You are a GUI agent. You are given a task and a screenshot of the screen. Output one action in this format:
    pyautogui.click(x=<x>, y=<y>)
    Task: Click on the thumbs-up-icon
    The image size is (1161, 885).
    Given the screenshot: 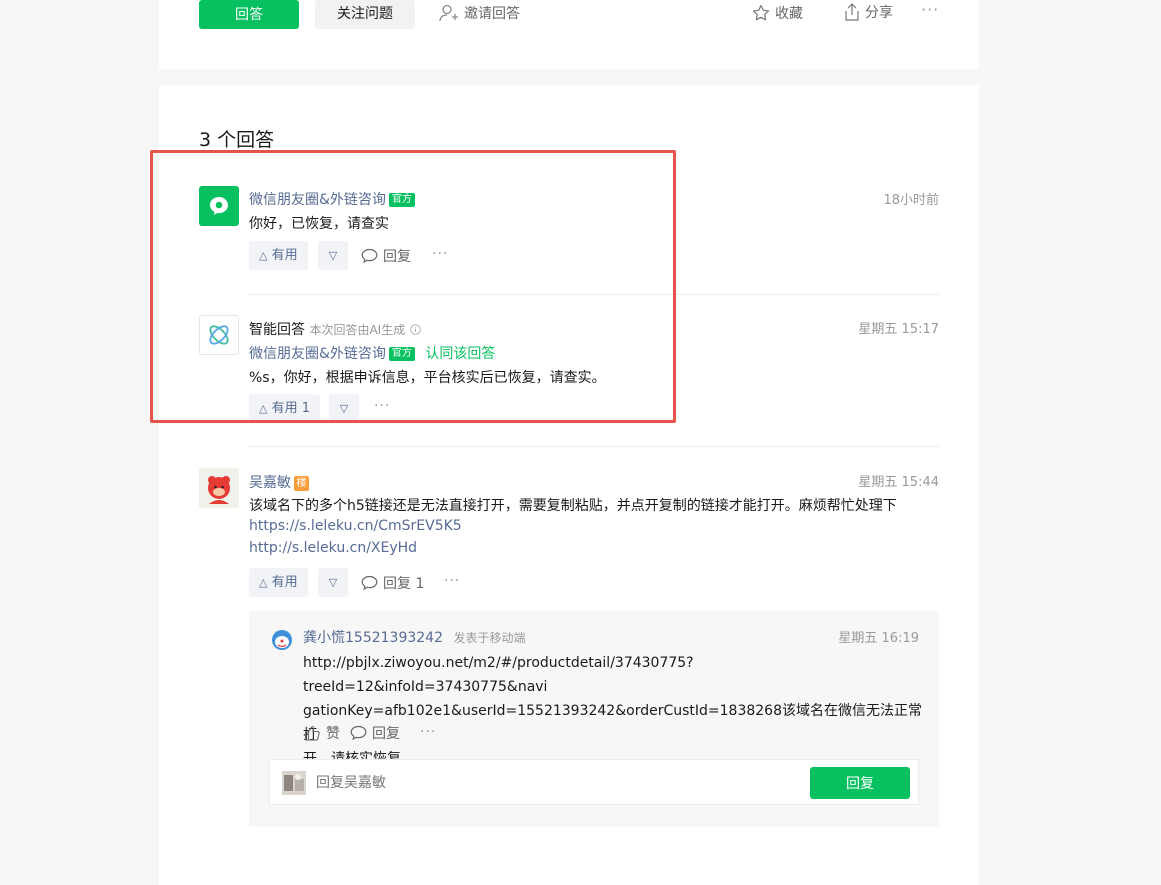 What is the action you would take?
    pyautogui.click(x=312, y=733)
    